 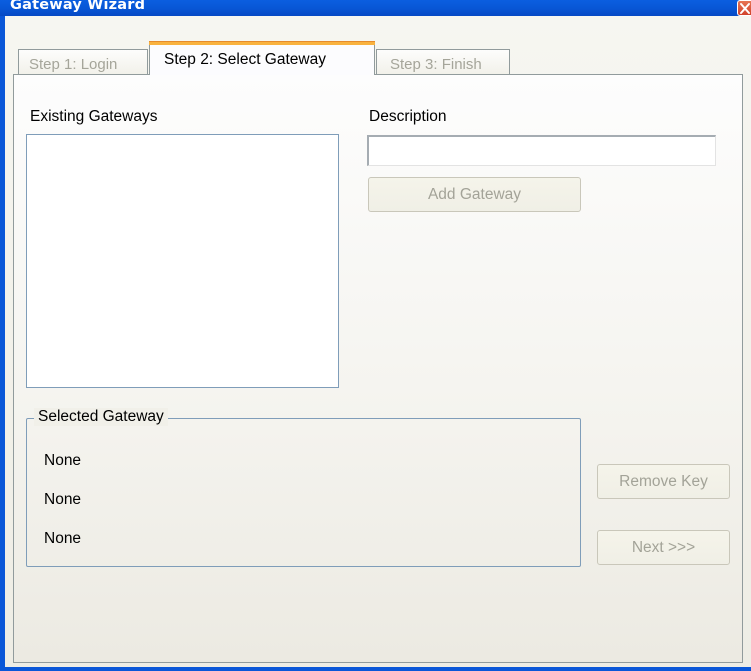 What do you see at coordinates (436, 64) in the screenshot?
I see `tab-step-3-label: Step 3: Finish` at bounding box center [436, 64].